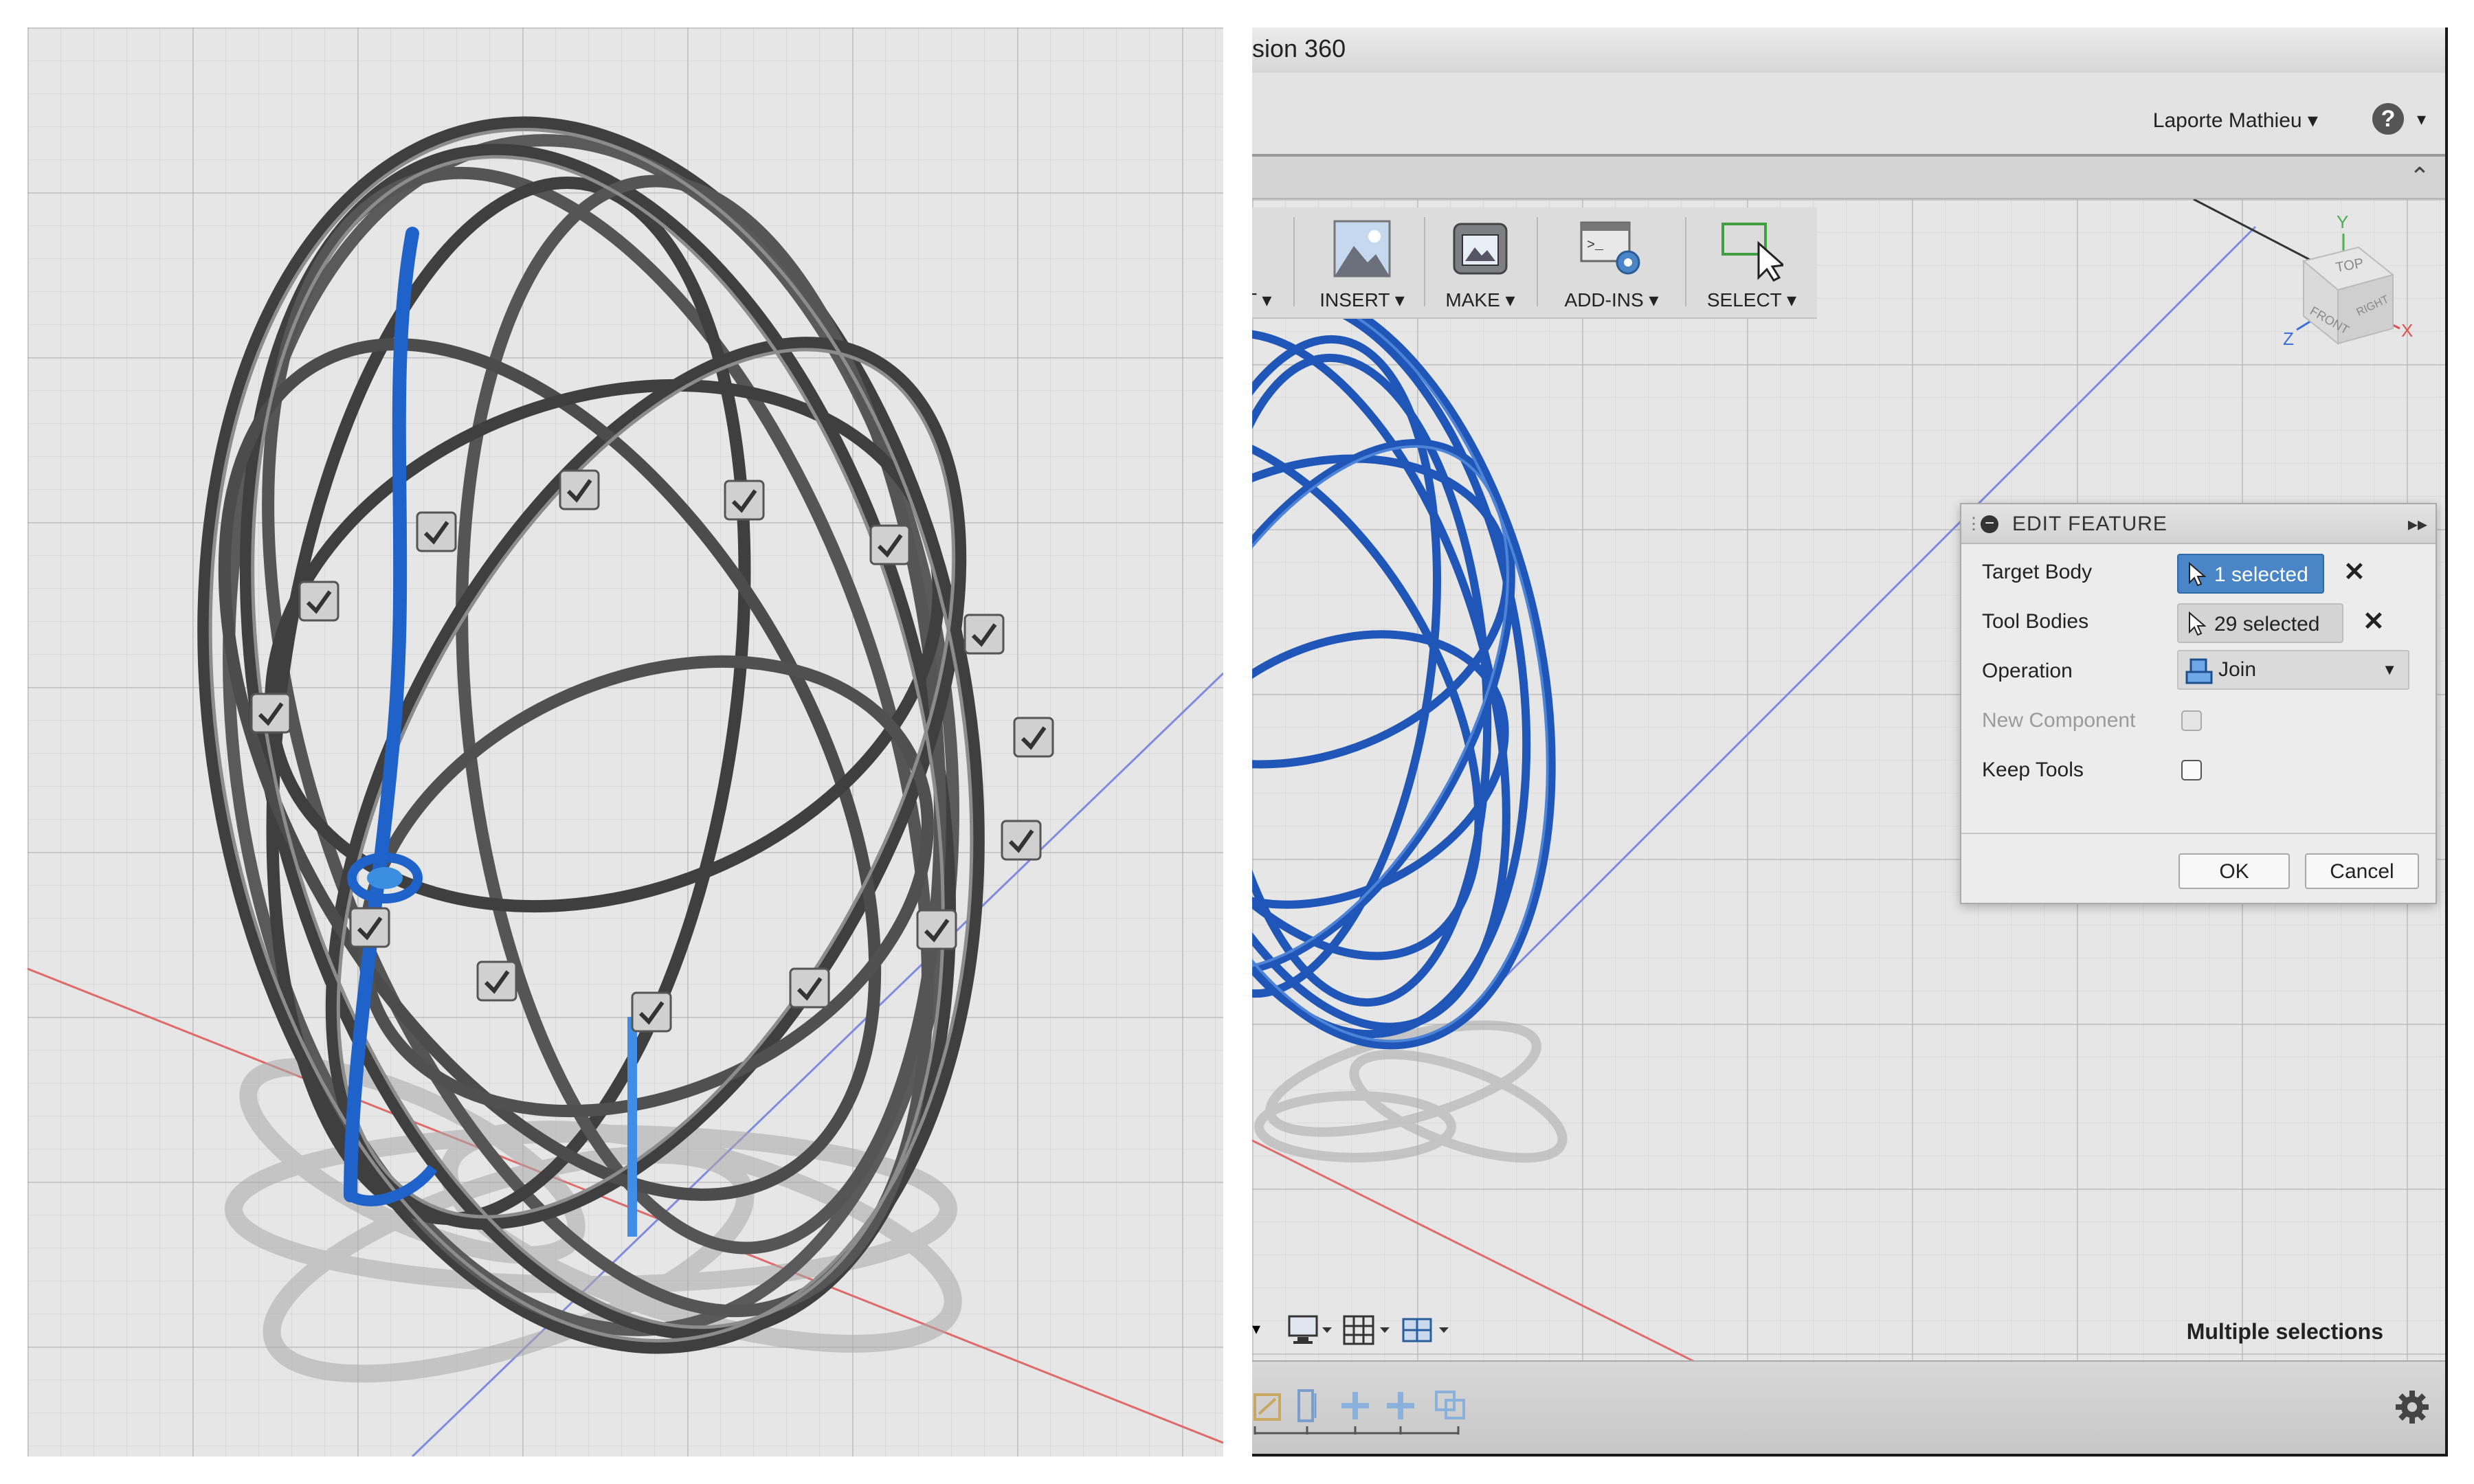  Describe the element at coordinates (1849, 1407) in the screenshot. I see `timeline-bar` at that location.